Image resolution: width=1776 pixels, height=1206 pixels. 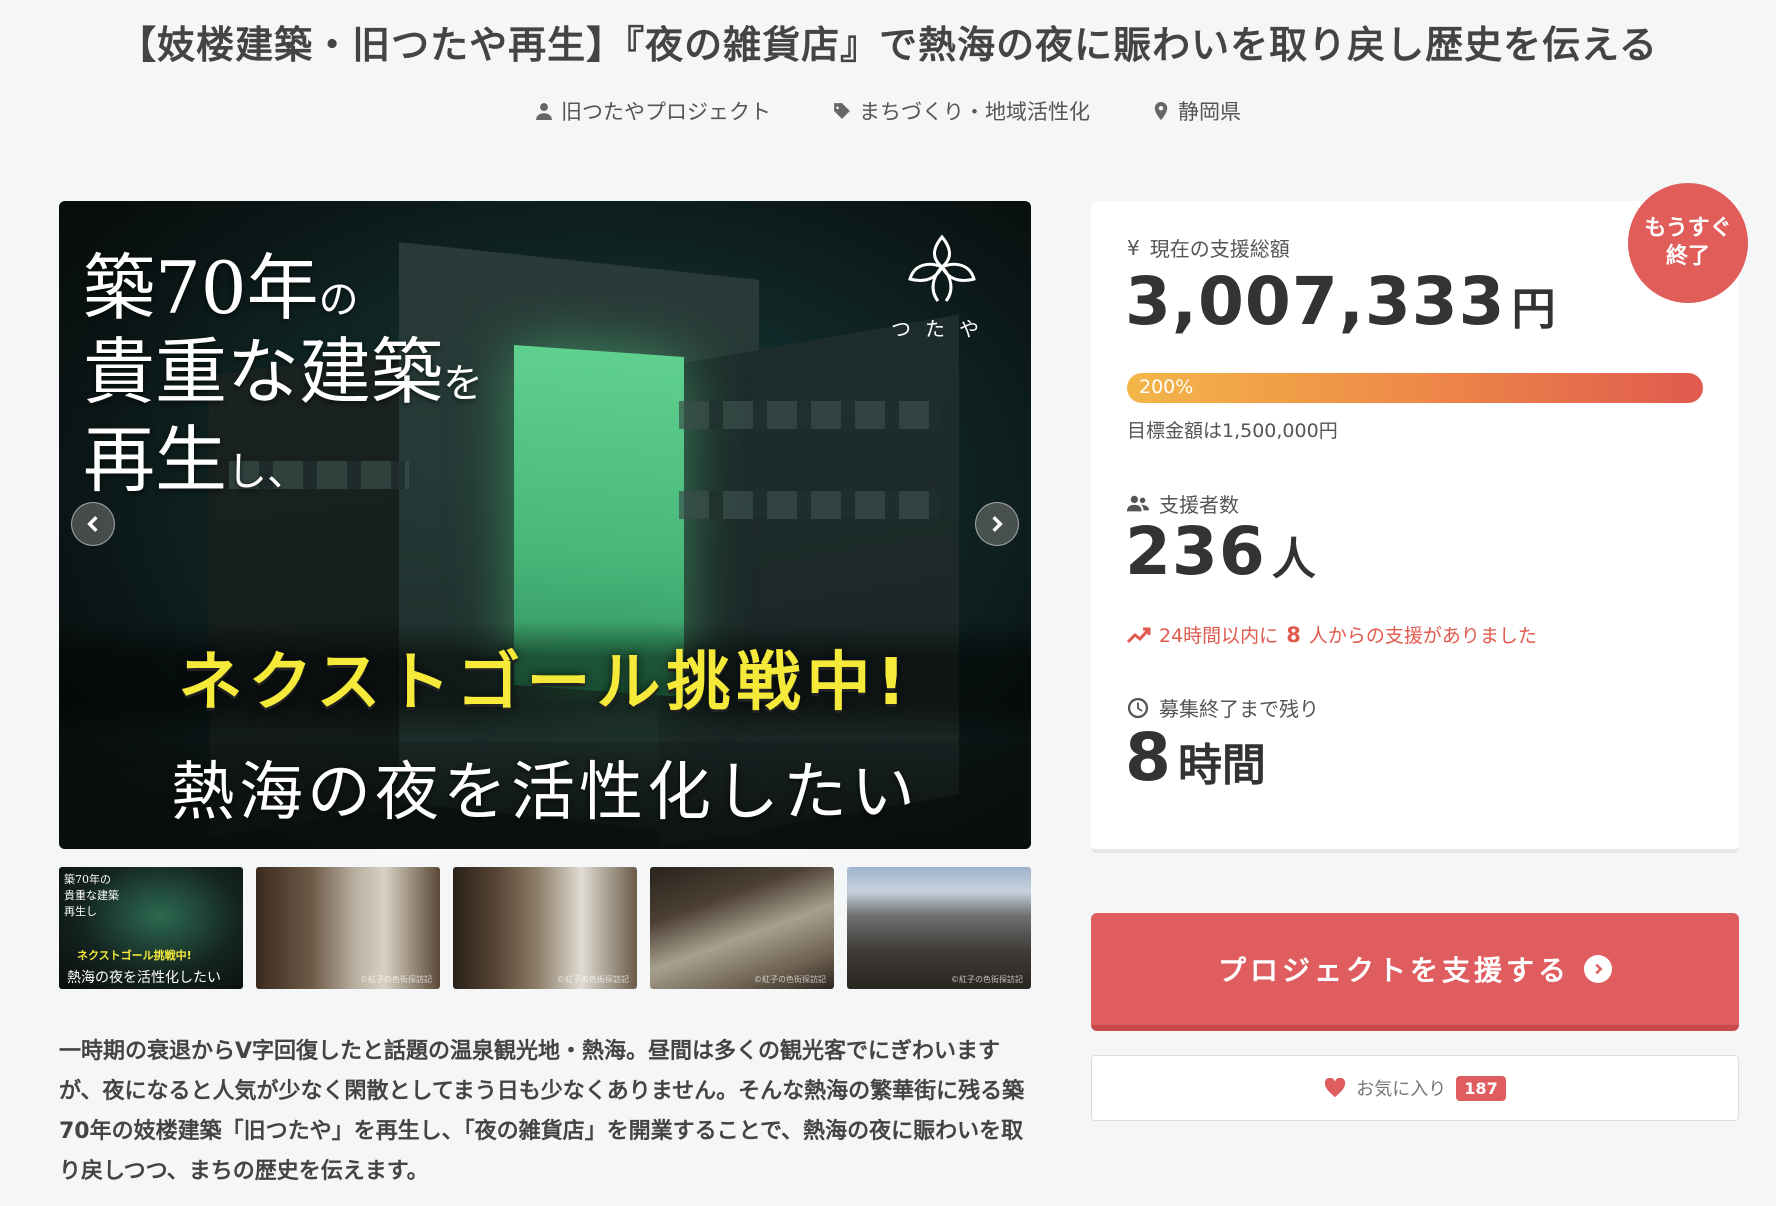 I want to click on remaining-time-unit: 時間, so click(x=1221, y=765).